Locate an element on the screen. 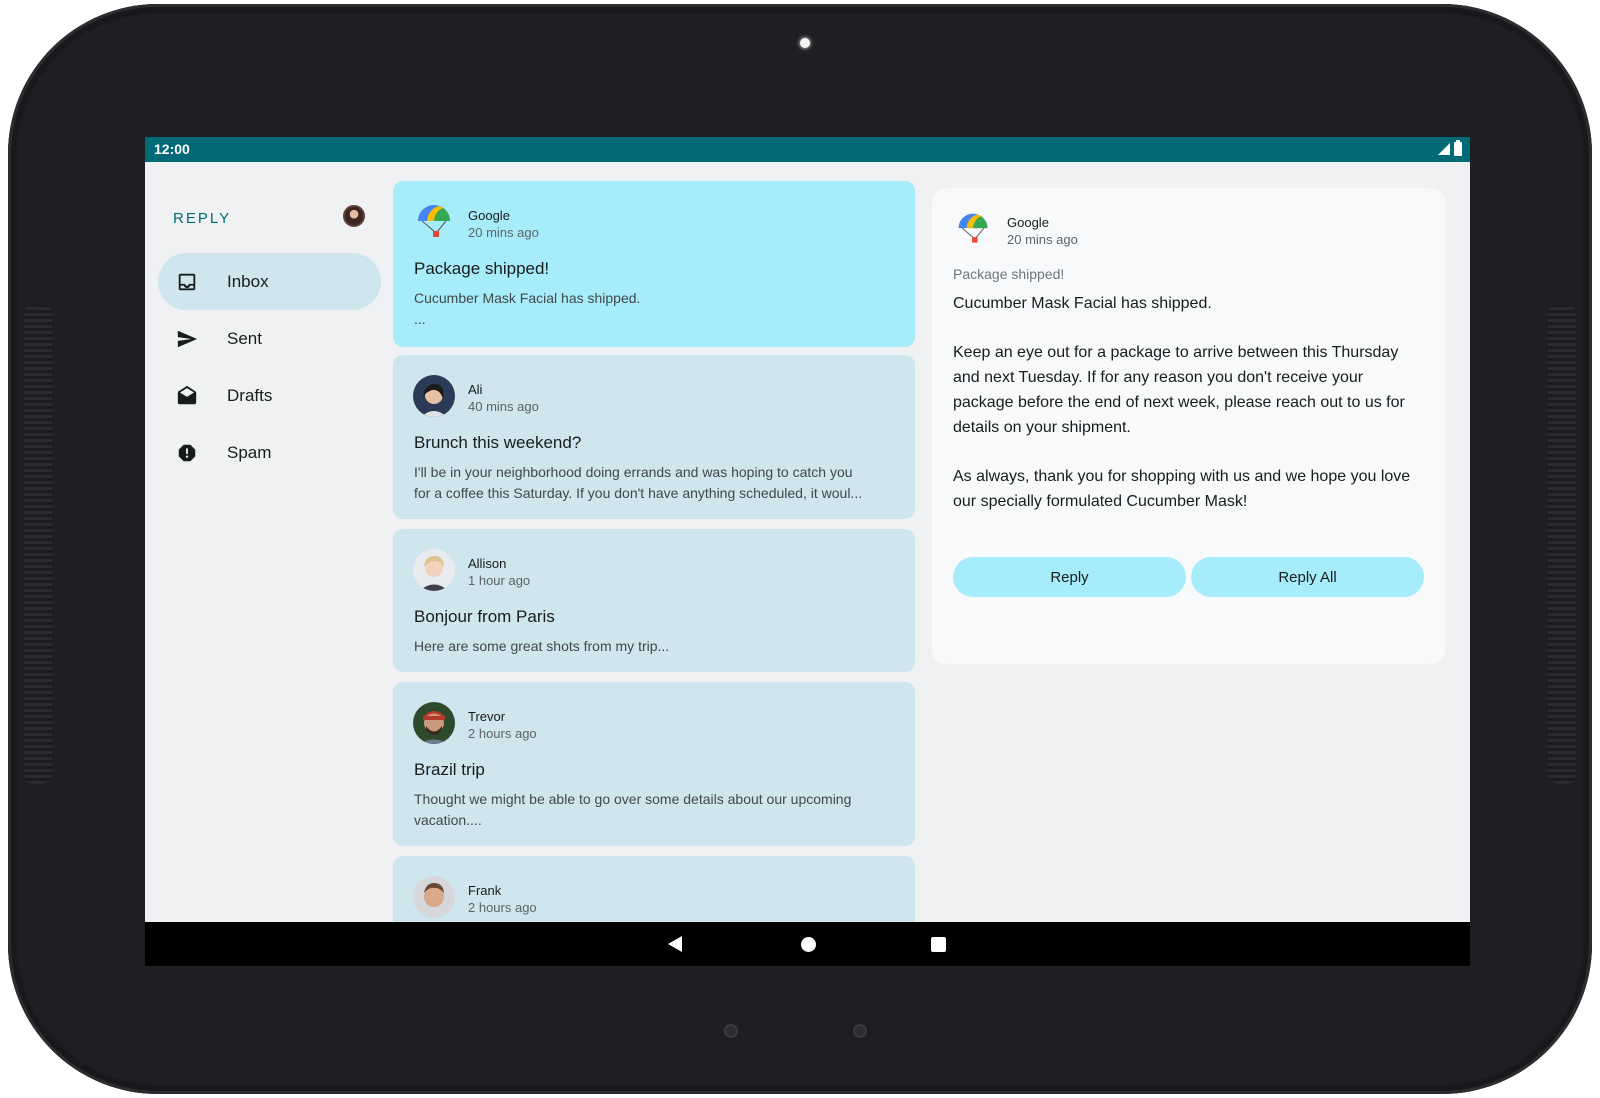  nav-item-label: Drafts is located at coordinates (250, 395).